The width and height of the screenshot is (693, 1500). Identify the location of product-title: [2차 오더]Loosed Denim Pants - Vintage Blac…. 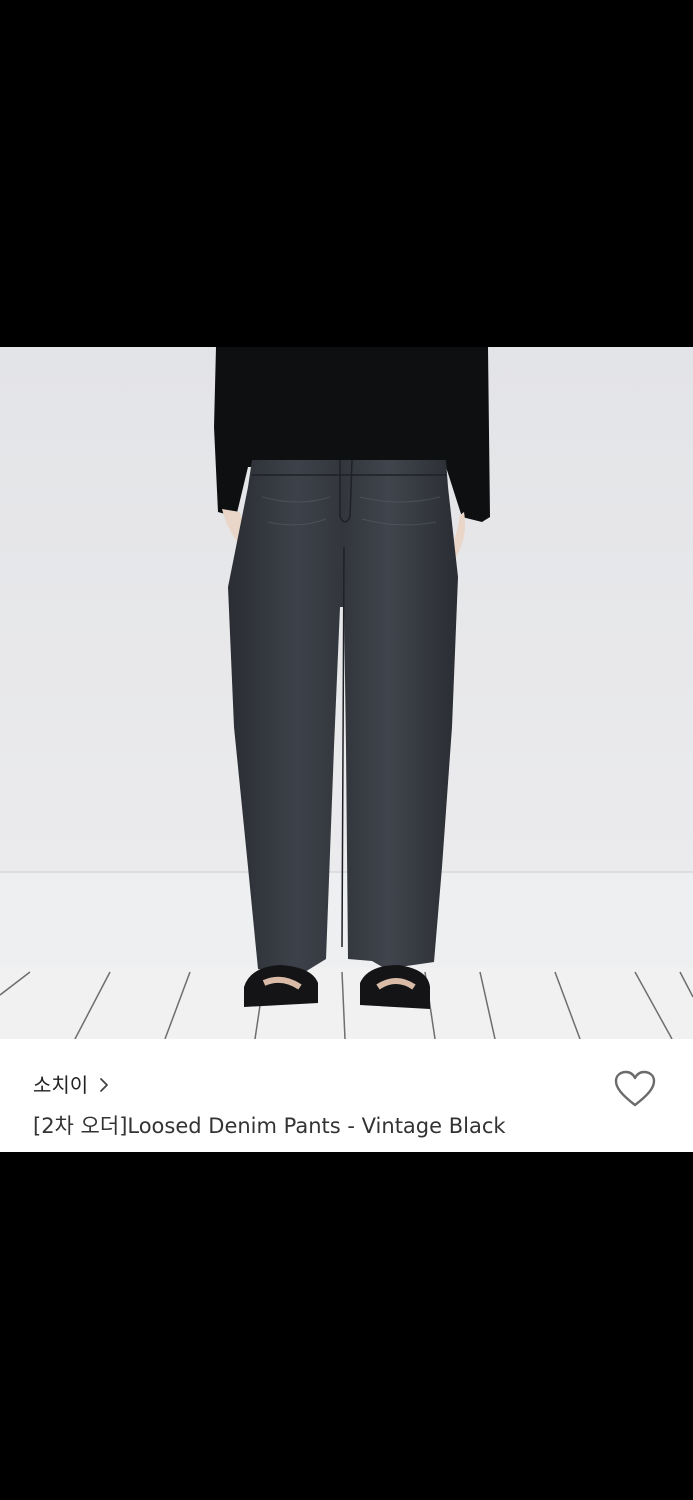
(269, 1126).